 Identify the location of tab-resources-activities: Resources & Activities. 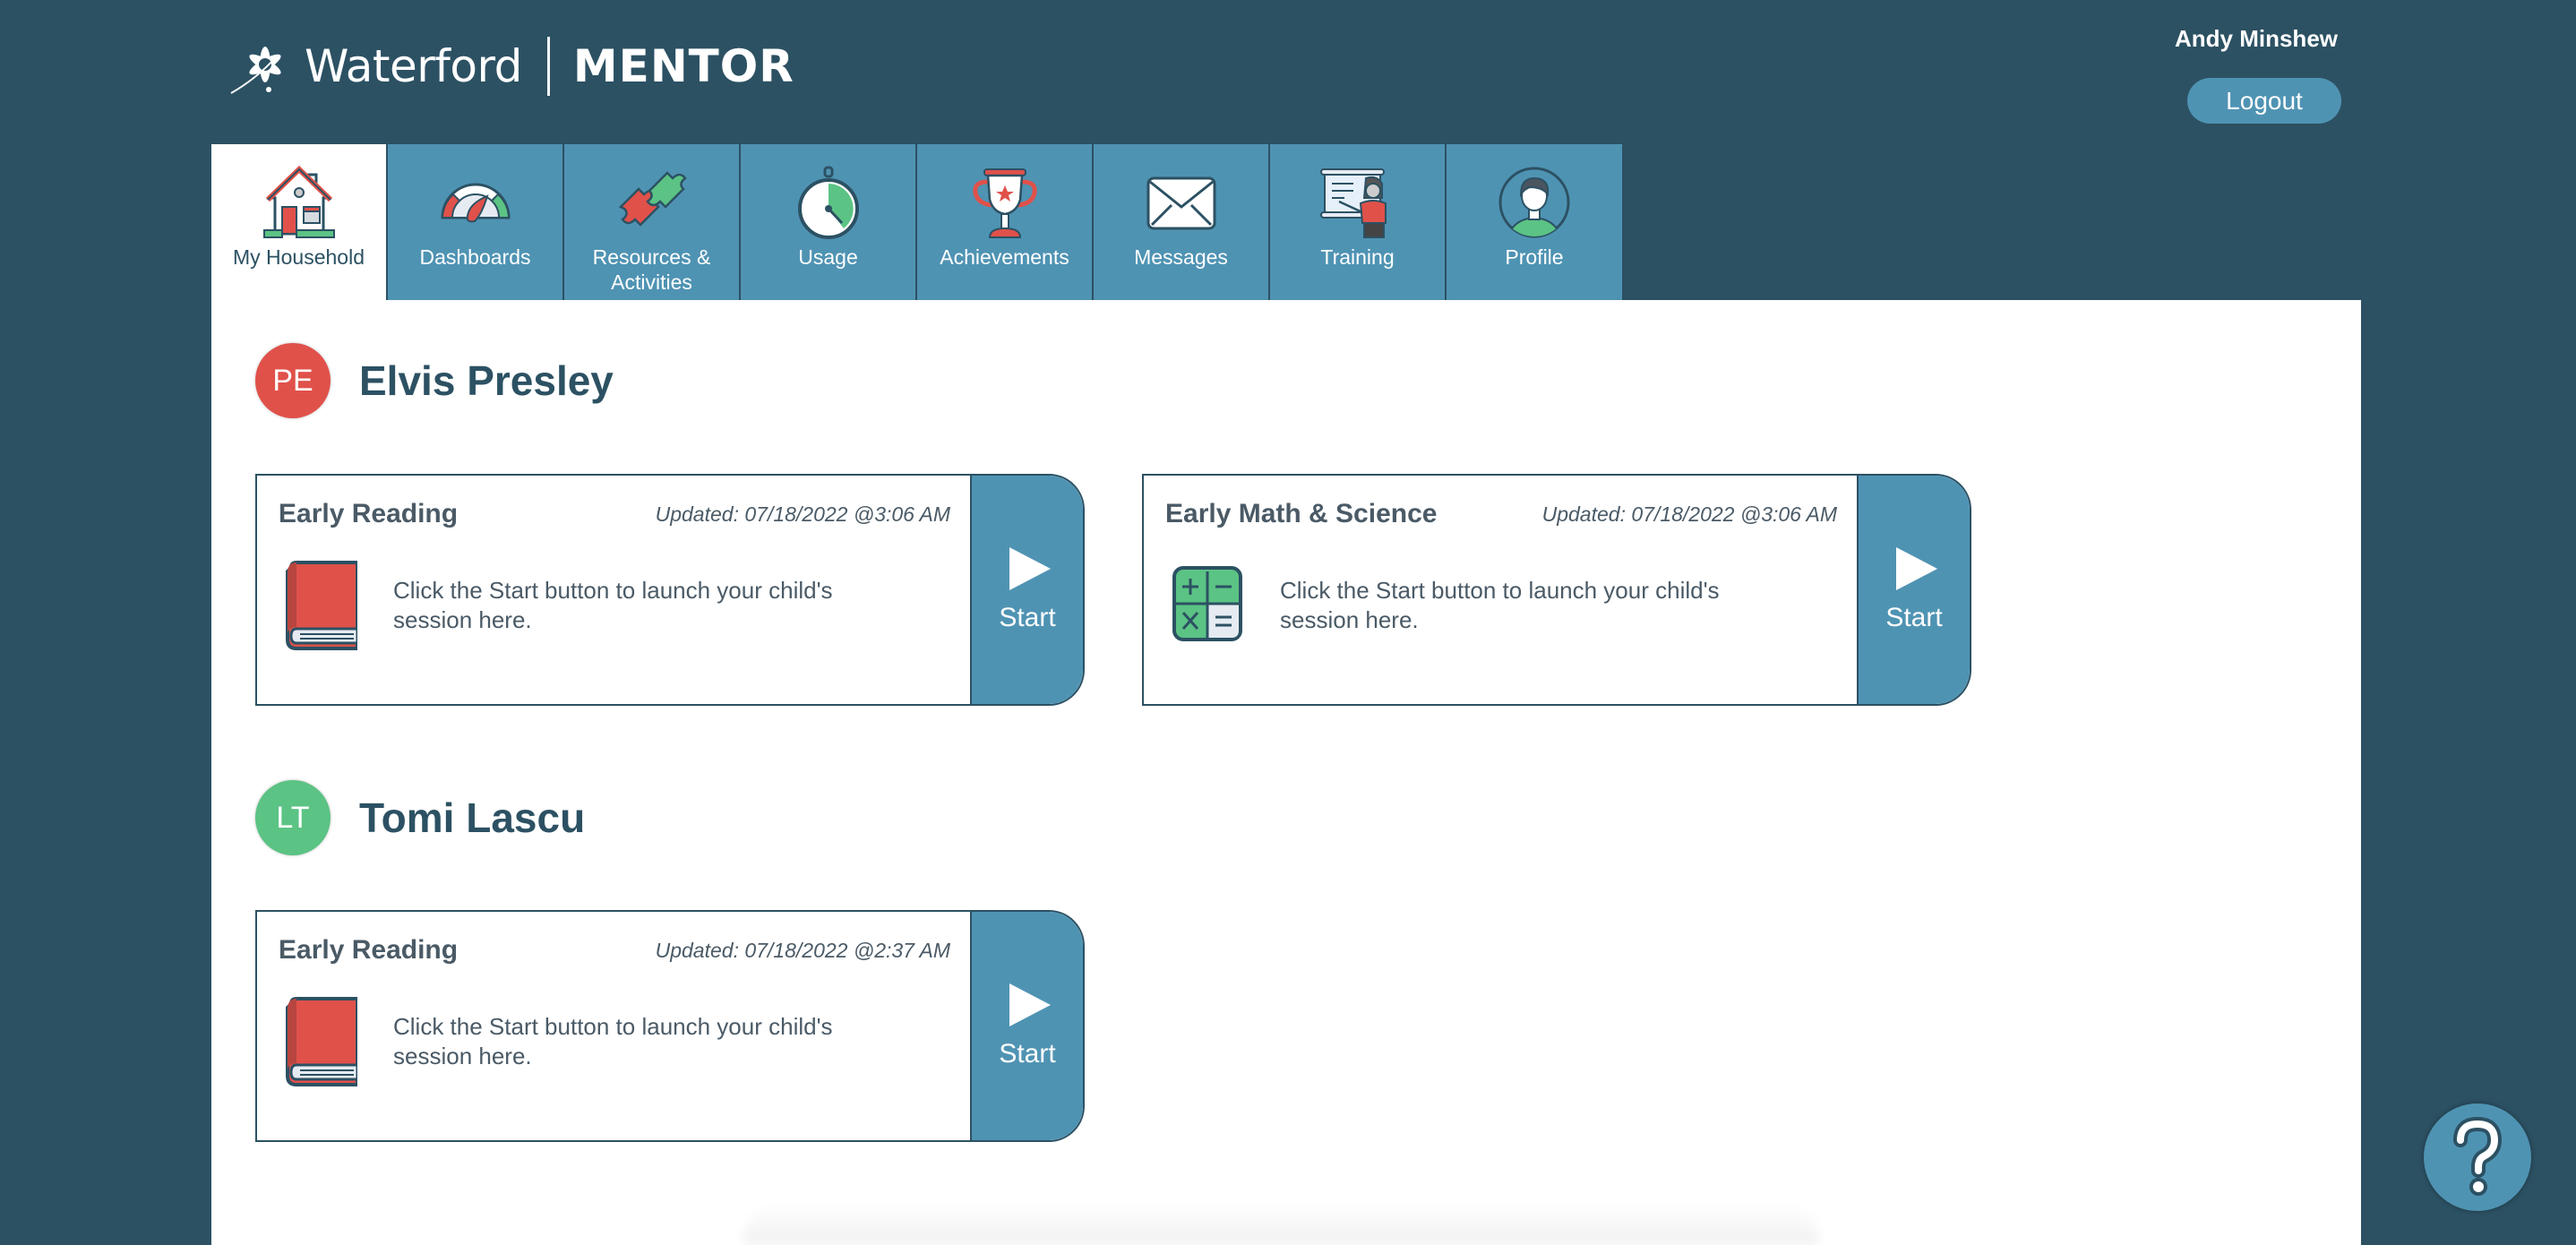
(652, 222).